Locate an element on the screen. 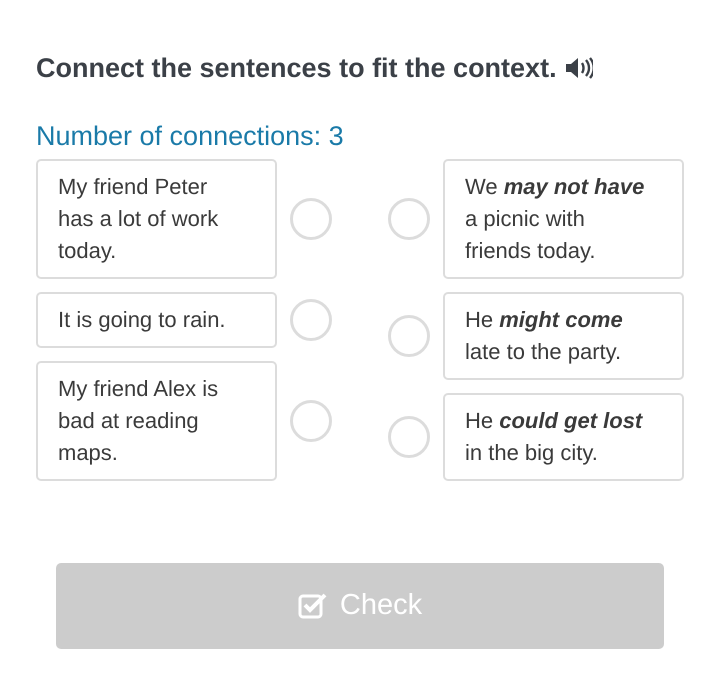 Image resolution: width=720 pixels, height=681 pixels. sentence-card: We may not have a picnic with friends today. is located at coordinates (563, 218).